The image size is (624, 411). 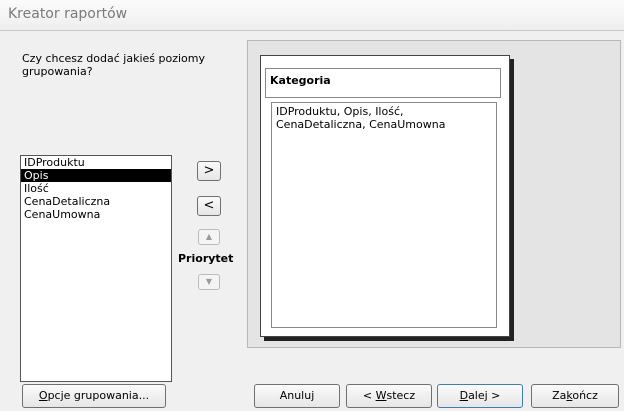 What do you see at coordinates (300, 80) in the screenshot?
I see `group-header-label: Kategoria` at bounding box center [300, 80].